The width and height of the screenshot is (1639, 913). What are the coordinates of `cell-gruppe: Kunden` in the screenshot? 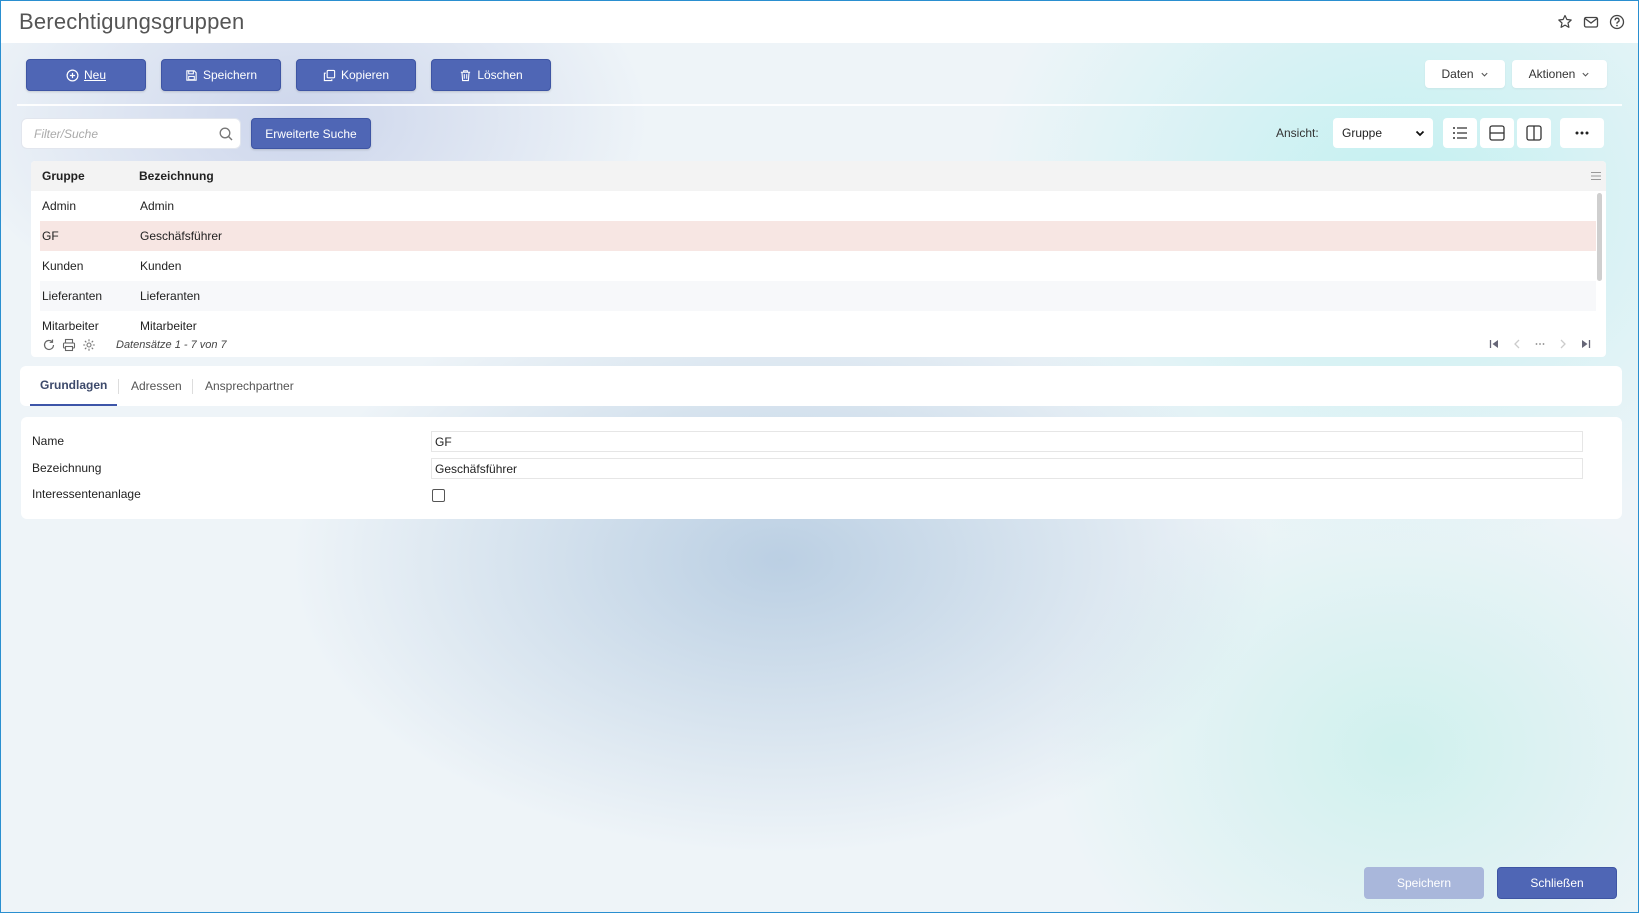 It's located at (63, 266).